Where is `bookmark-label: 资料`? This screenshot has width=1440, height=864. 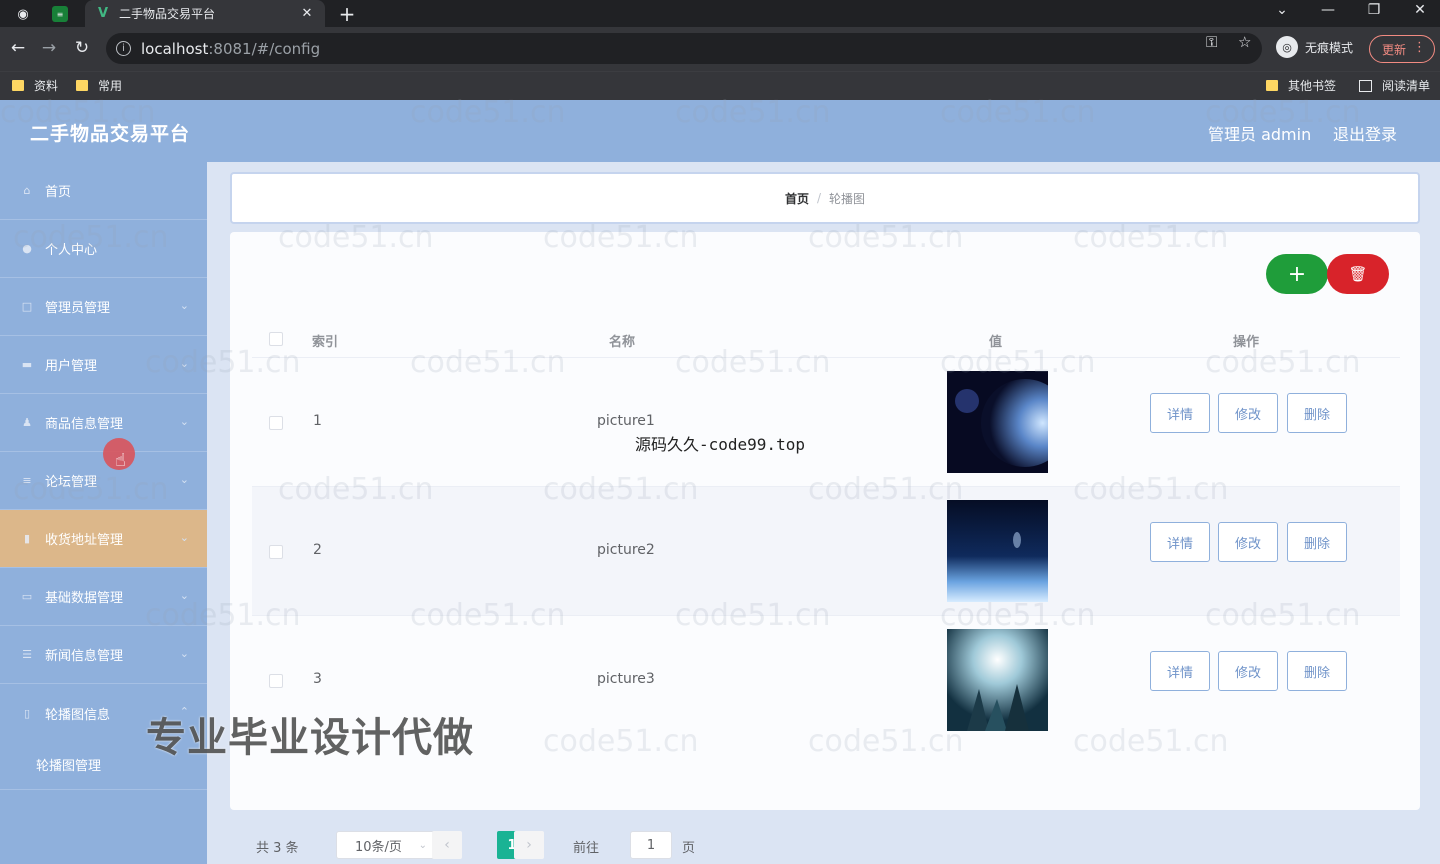
bookmark-label: 资料 is located at coordinates (46, 86).